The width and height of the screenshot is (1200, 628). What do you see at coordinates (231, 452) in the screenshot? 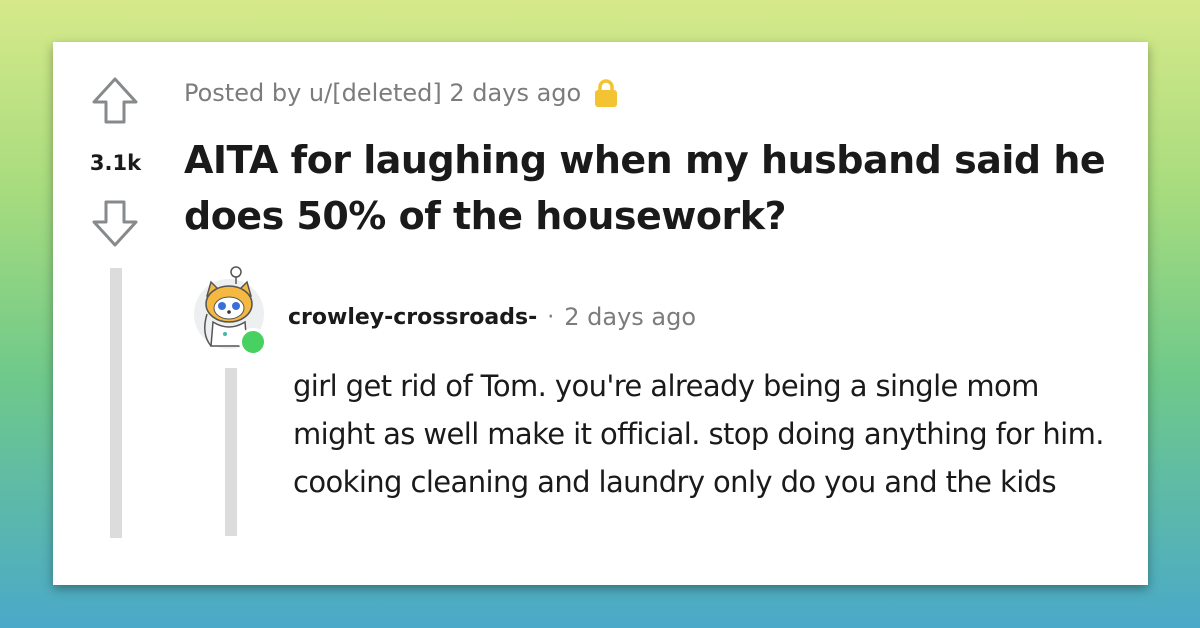
I see `comment-thread-line` at bounding box center [231, 452].